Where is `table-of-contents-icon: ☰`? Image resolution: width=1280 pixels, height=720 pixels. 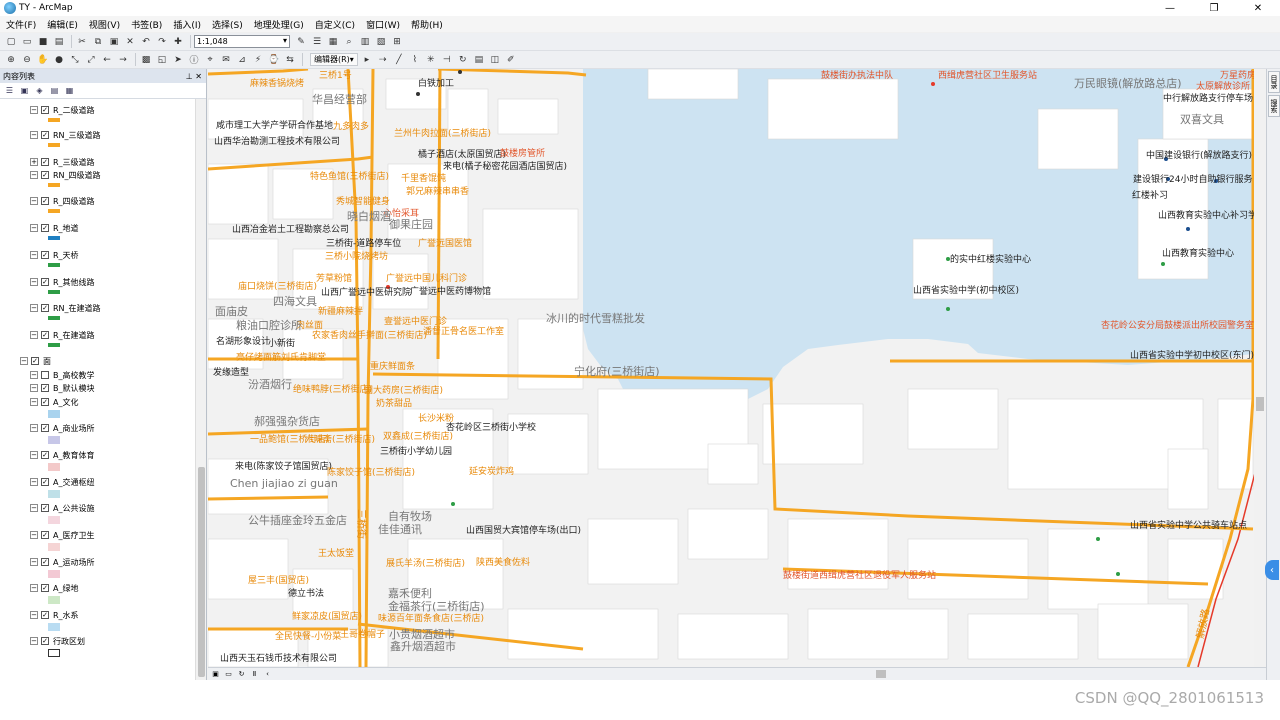 table-of-contents-icon: ☰ is located at coordinates (317, 41).